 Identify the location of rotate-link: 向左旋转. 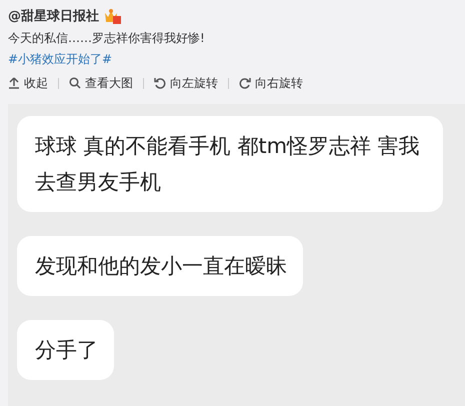
(186, 83).